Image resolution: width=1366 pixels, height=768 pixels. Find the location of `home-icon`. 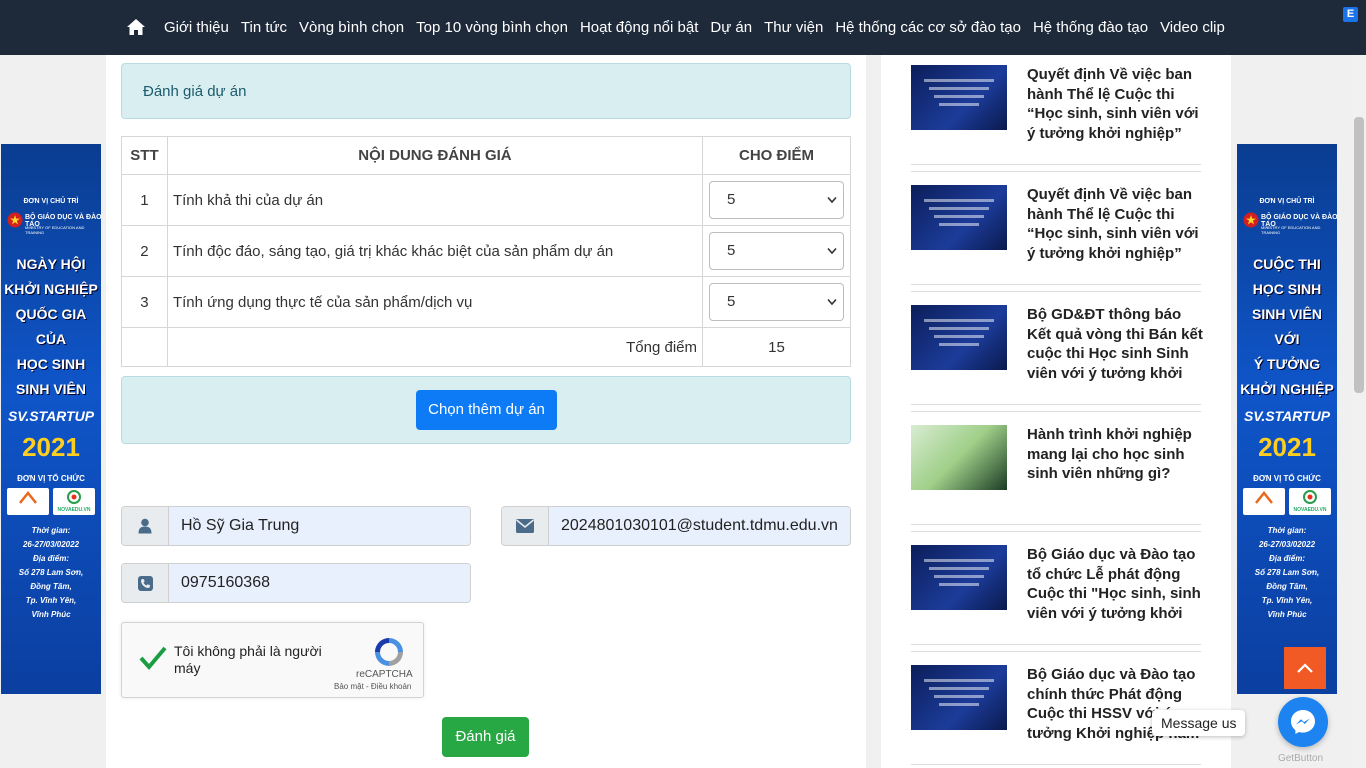

home-icon is located at coordinates (136, 27).